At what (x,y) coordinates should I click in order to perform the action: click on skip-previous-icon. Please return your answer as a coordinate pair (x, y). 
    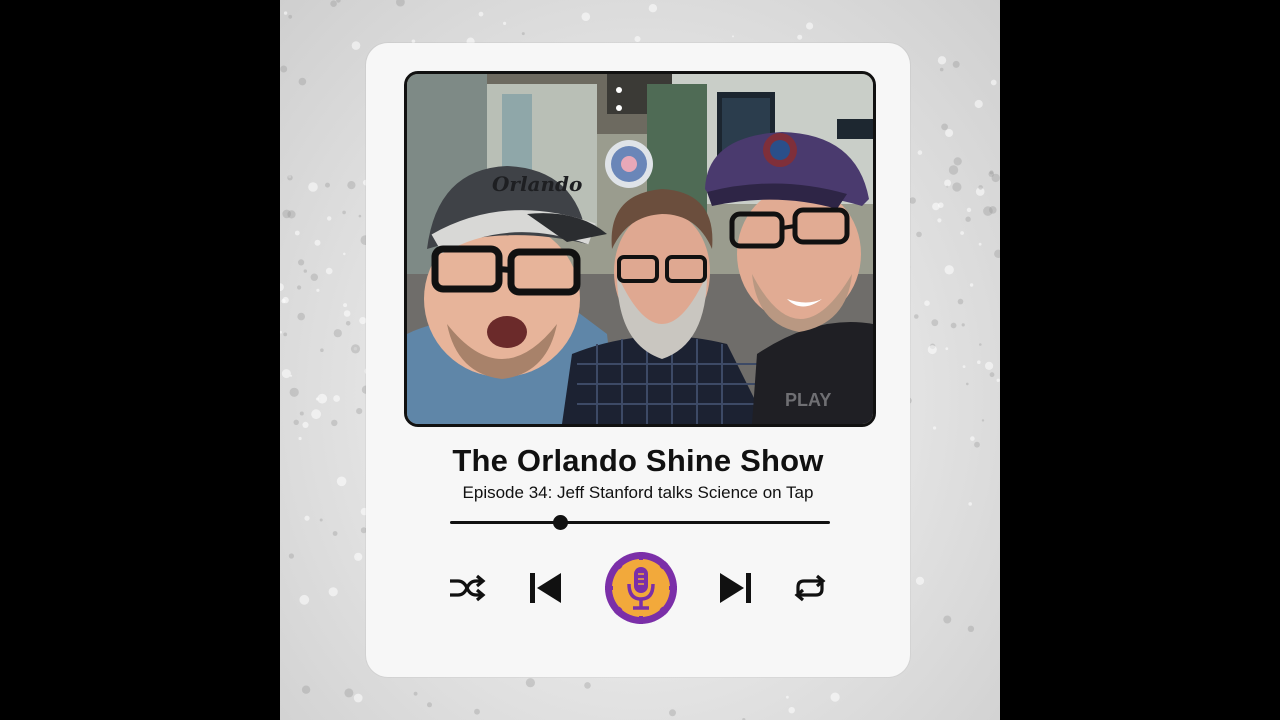
    Looking at the image, I should click on (545, 588).